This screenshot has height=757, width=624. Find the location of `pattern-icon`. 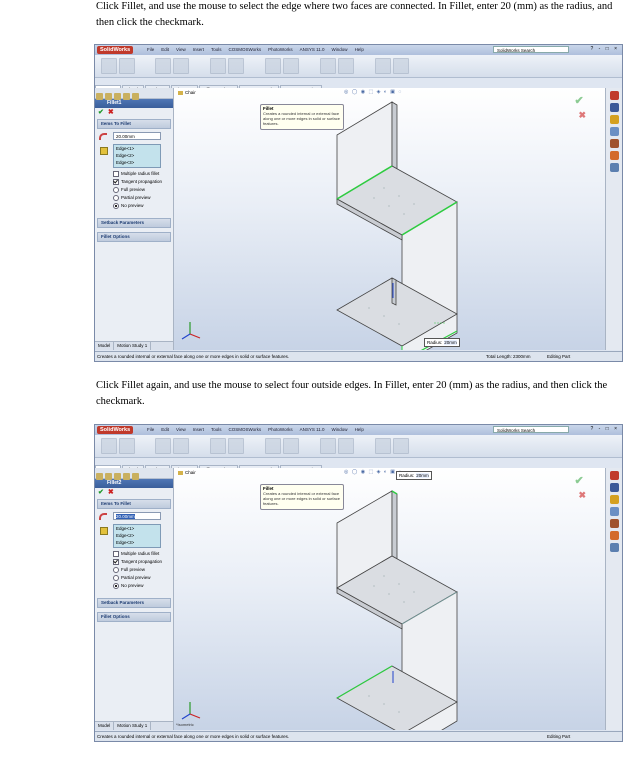

pattern-icon is located at coordinates (236, 446).